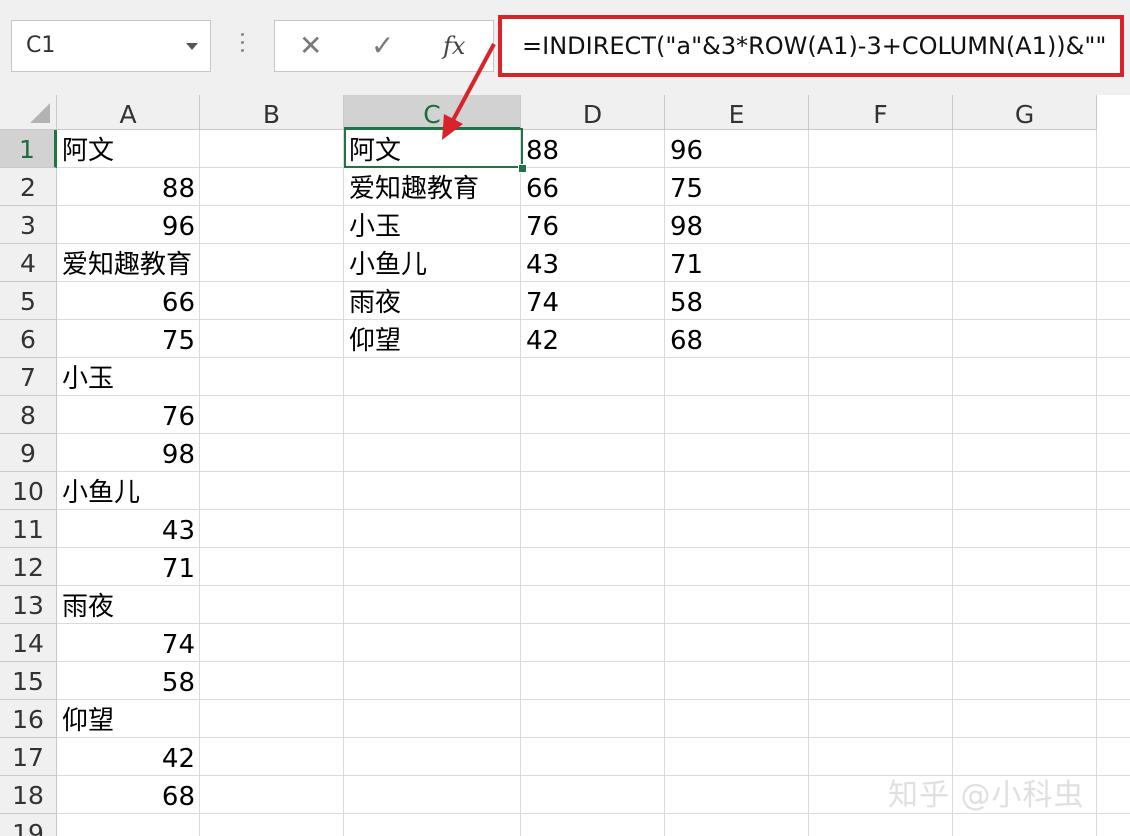 The image size is (1130, 836). Describe the element at coordinates (128, 453) in the screenshot. I see `cell-a9: 98` at that location.